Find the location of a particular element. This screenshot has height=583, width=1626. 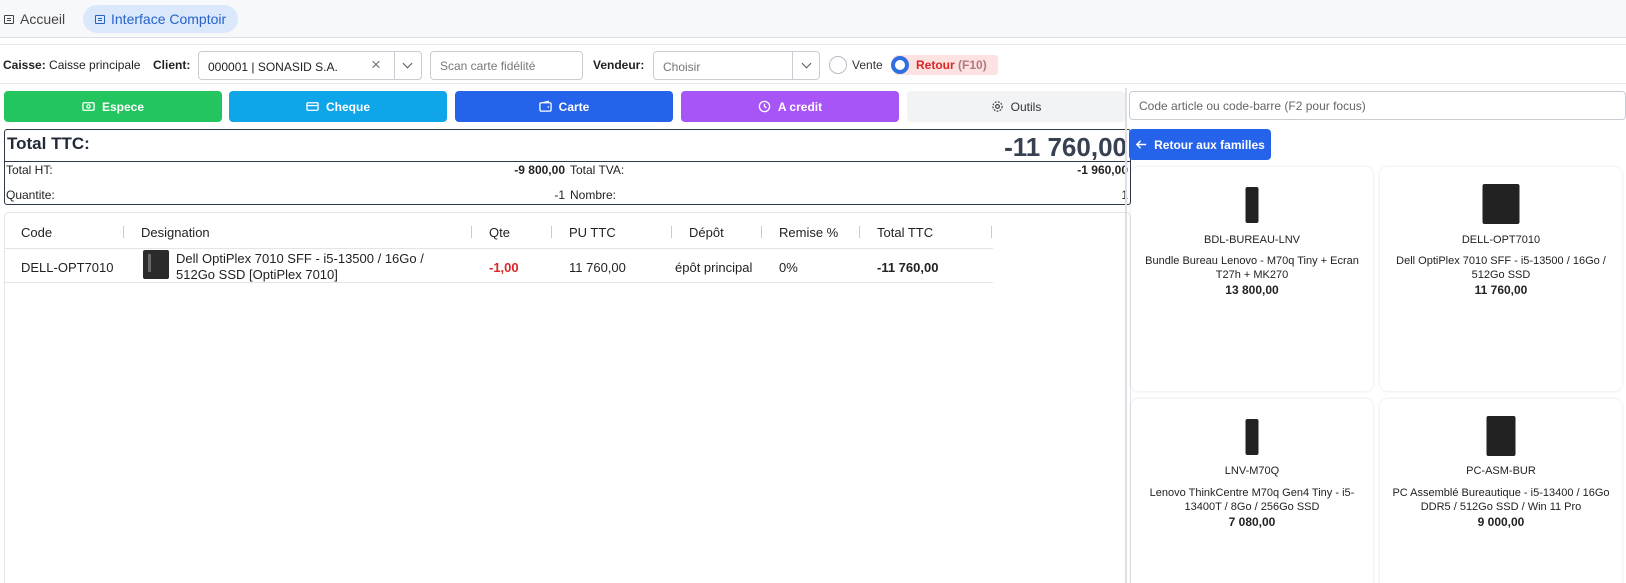

wallet-icon is located at coordinates (545, 106).